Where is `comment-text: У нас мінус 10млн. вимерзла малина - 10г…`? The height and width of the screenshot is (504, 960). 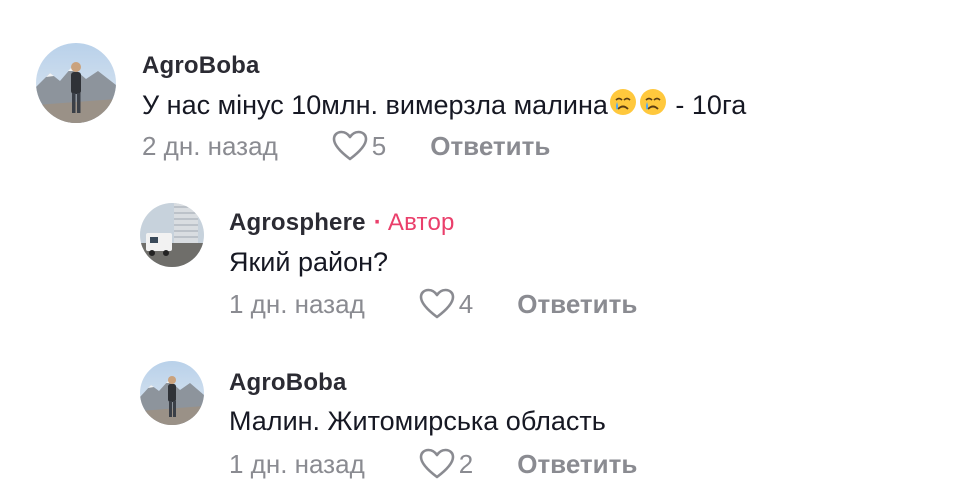 comment-text: У нас мінус 10млн. вимерзла малина - 10г… is located at coordinates (444, 105).